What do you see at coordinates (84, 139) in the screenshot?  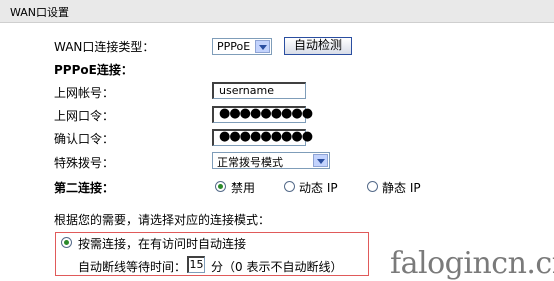 I see `confirm-password-label: 确认口令：` at bounding box center [84, 139].